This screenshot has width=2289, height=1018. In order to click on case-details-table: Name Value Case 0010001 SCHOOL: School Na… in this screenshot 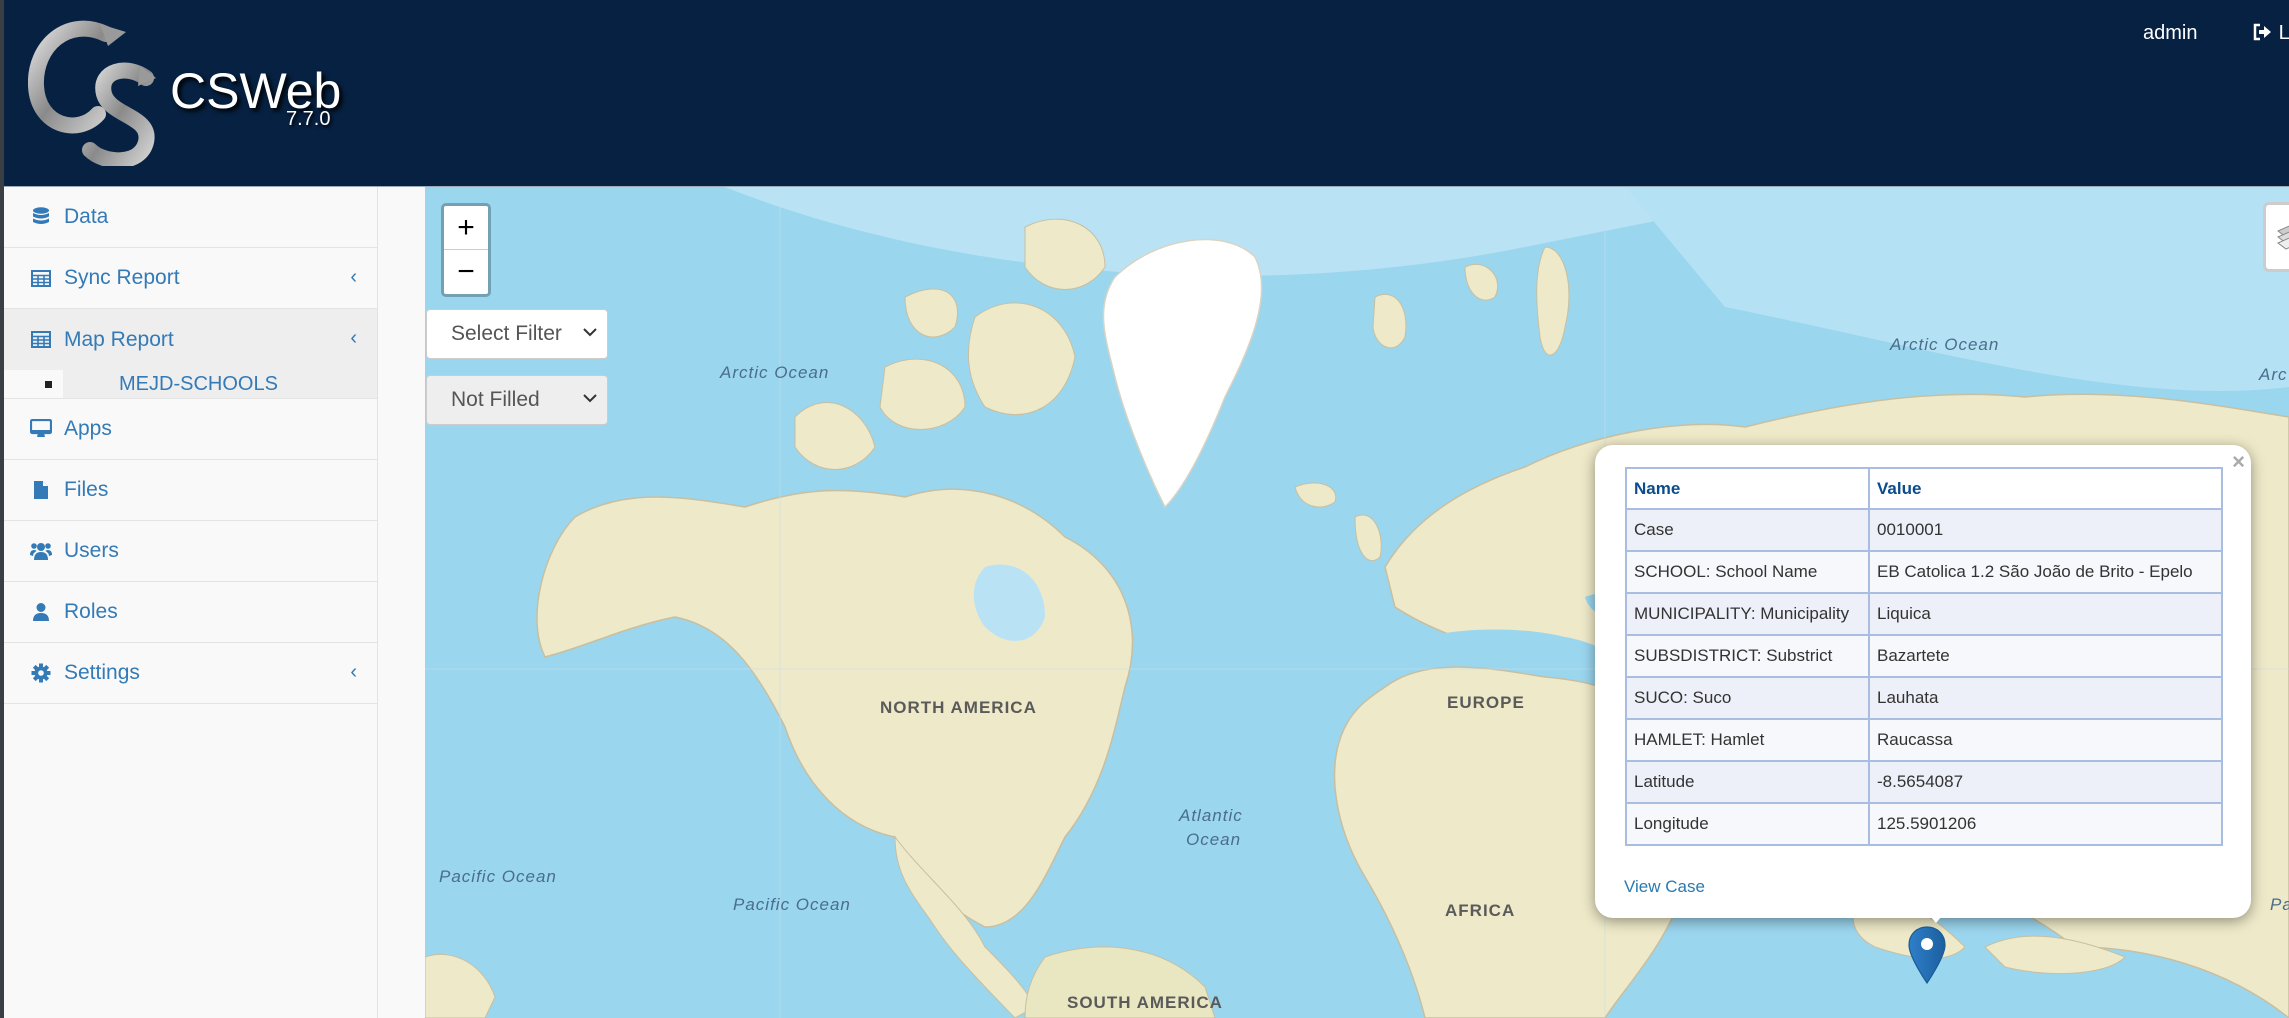, I will do `click(1924, 656)`.